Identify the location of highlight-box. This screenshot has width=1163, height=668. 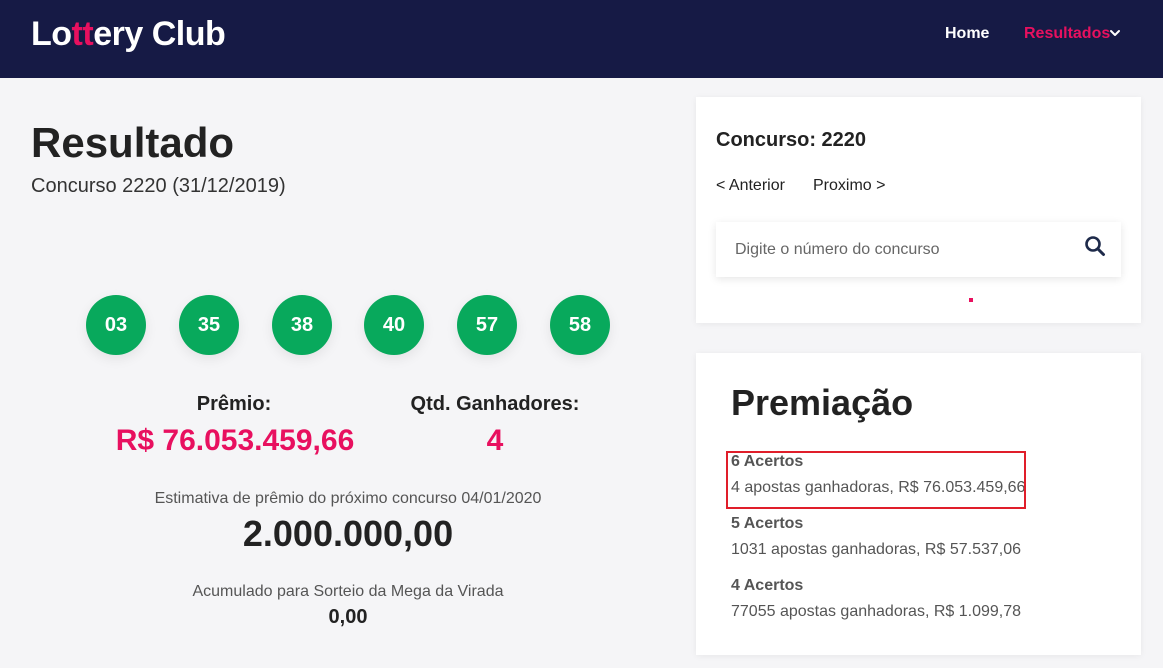
(876, 480).